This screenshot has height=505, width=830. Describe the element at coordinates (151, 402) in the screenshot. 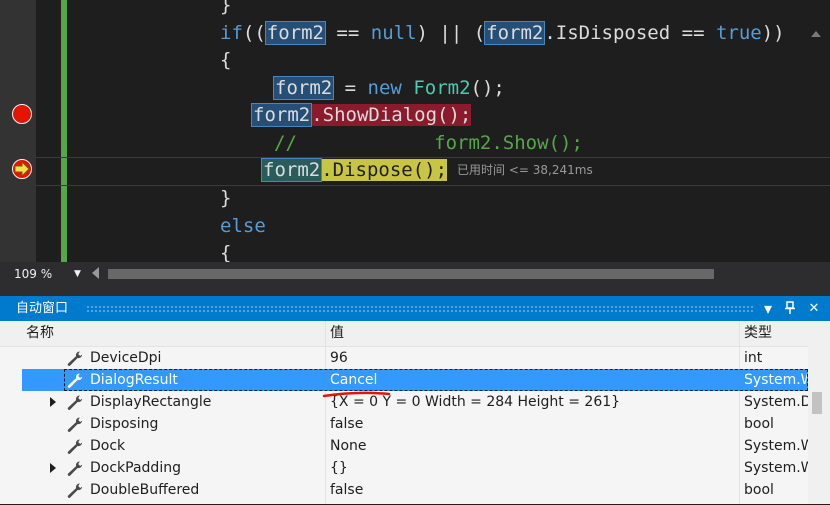

I see `variable-name: DisplayRectangle` at that location.